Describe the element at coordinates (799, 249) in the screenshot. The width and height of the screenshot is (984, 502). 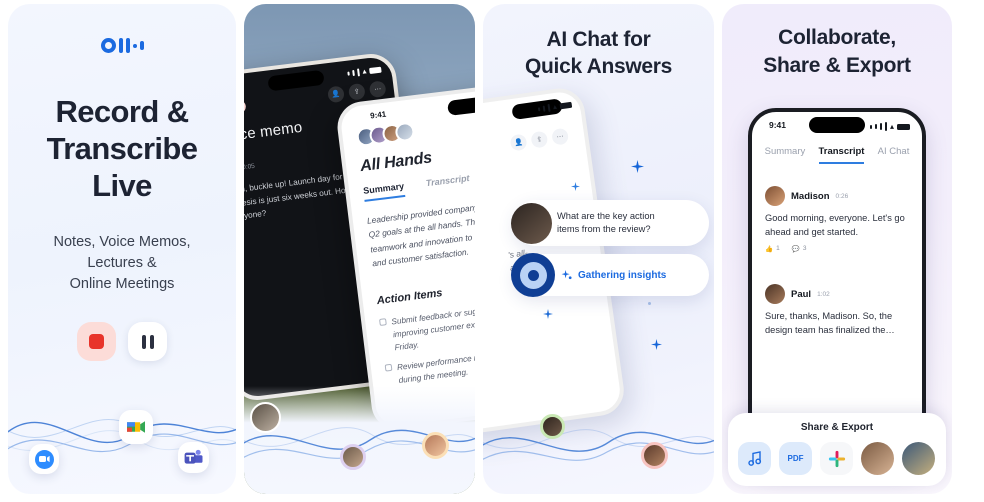
I see `comment-reaction: 💬 3` at that location.